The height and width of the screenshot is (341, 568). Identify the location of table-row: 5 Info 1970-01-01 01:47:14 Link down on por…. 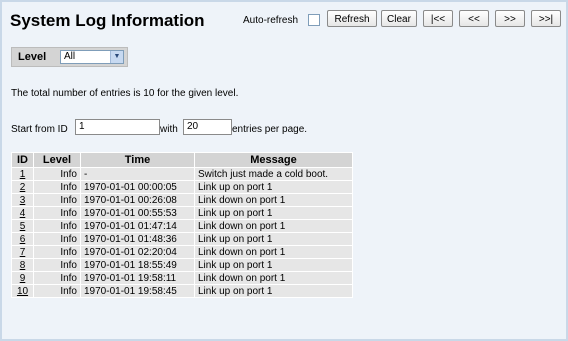
(182, 226).